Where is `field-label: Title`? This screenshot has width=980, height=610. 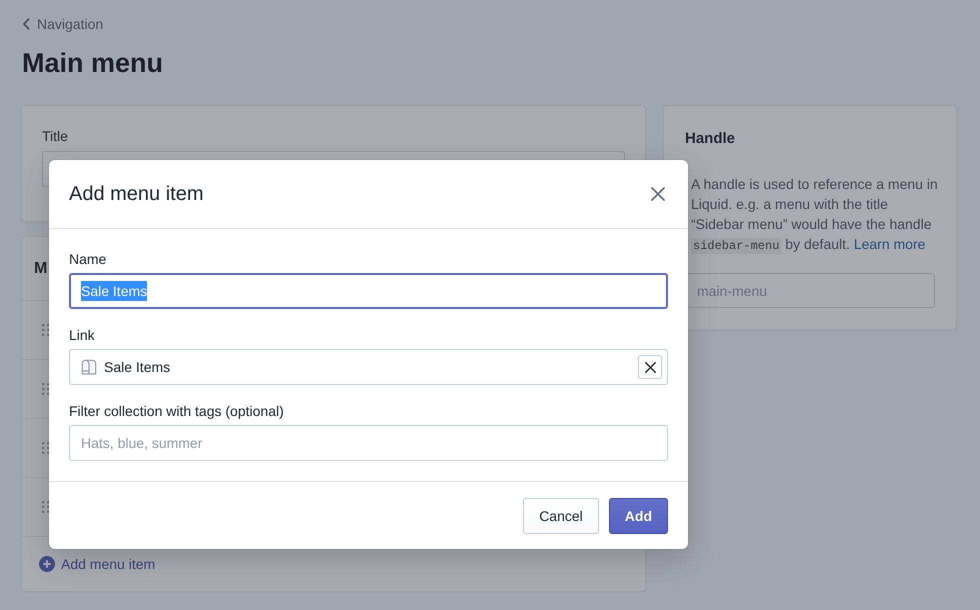
field-label: Title is located at coordinates (55, 136).